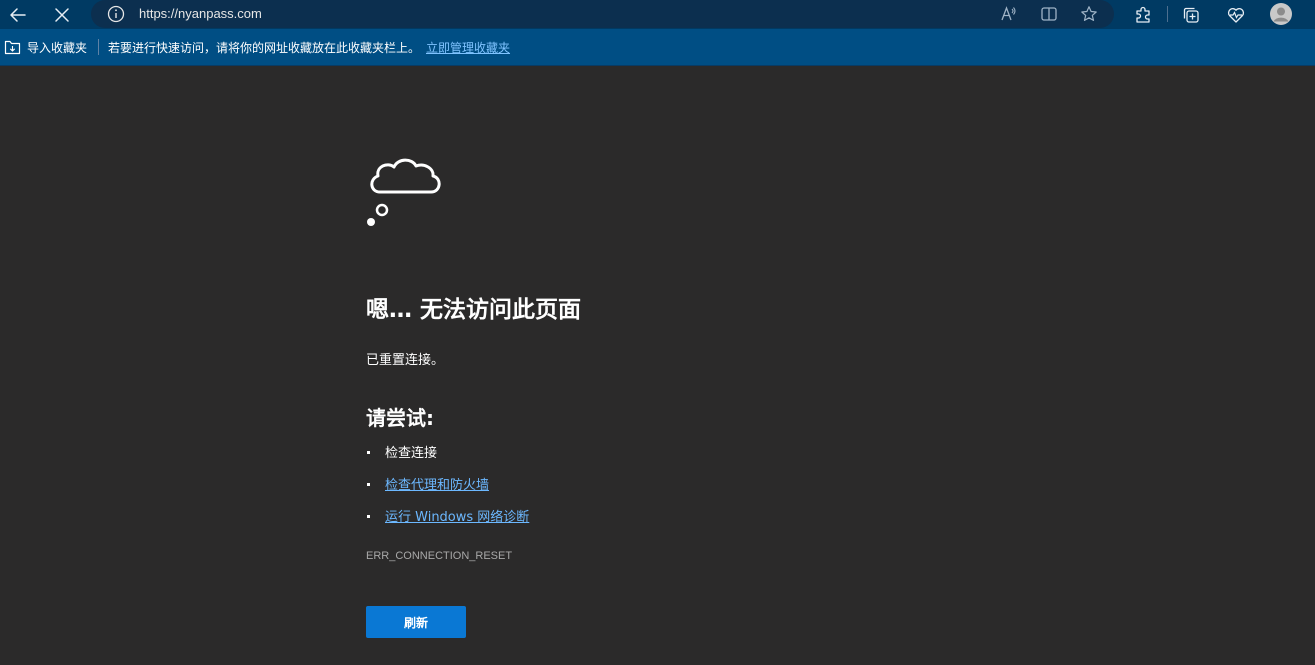 The width and height of the screenshot is (1315, 665). I want to click on import-favorites-label: 导入收藏夹, so click(57, 48).